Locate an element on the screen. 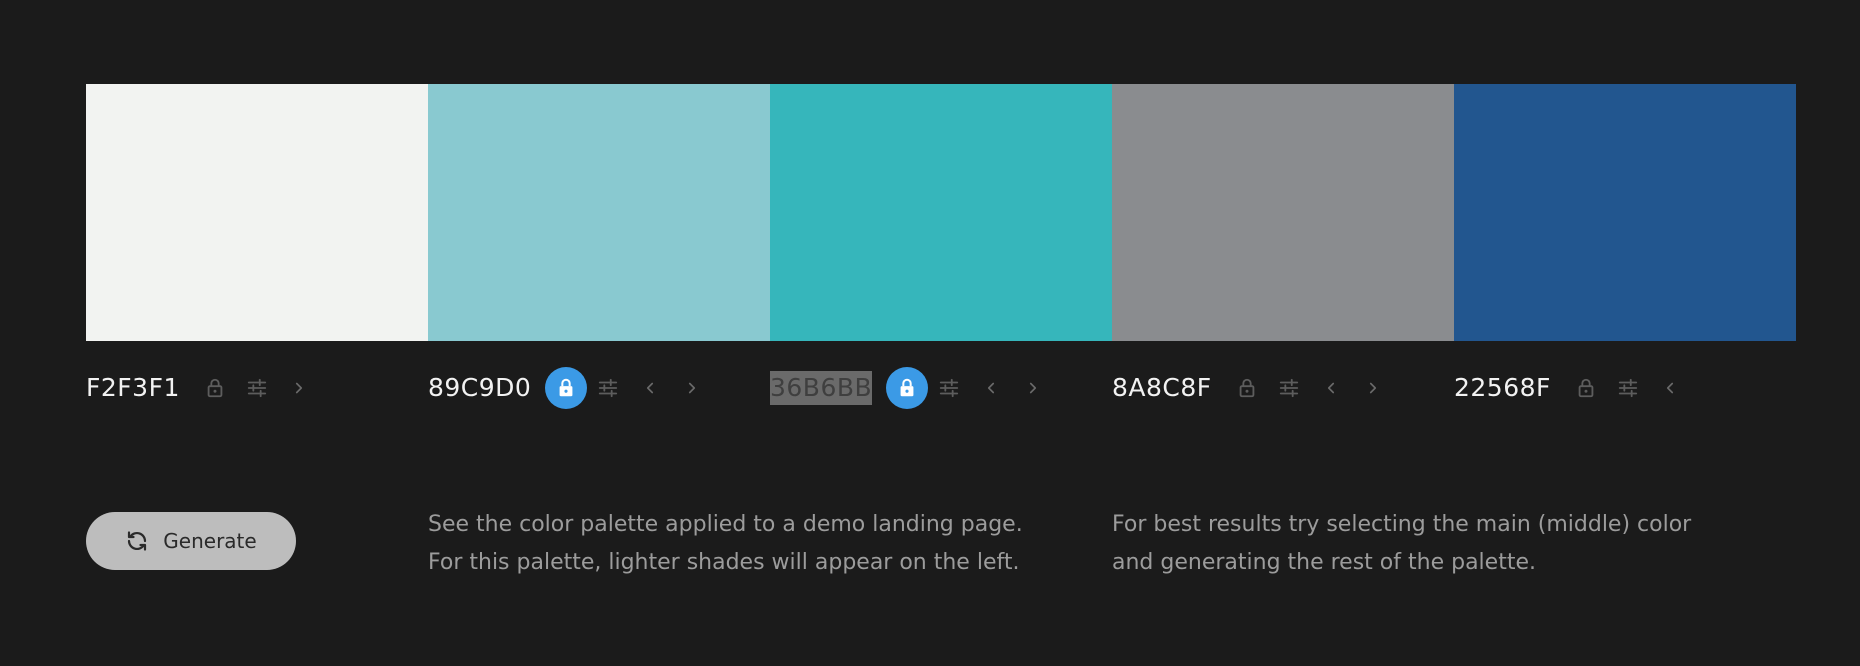 The height and width of the screenshot is (666, 1860). color-controls: 8A8C8F is located at coordinates (1253, 388).